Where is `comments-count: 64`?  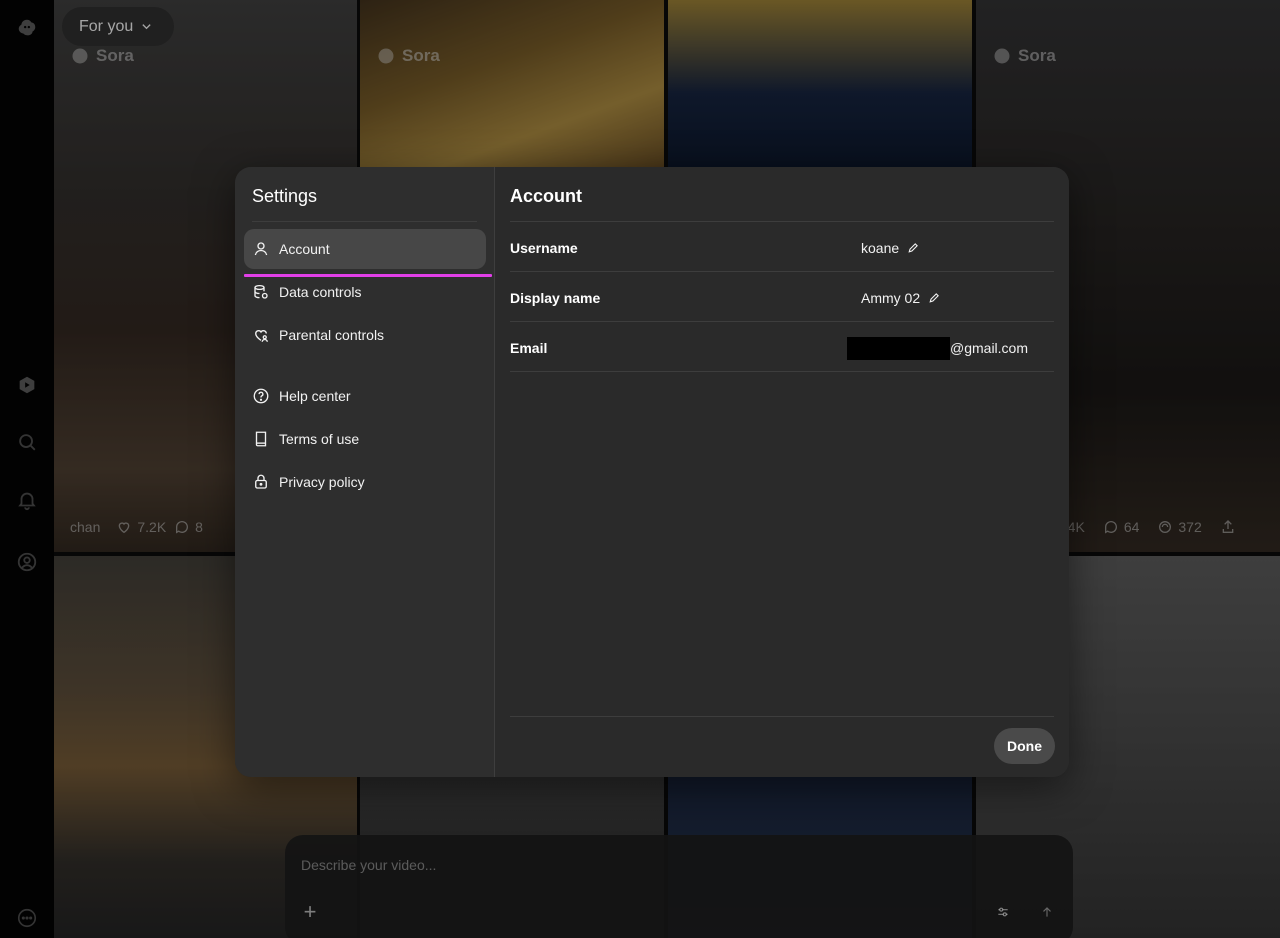
comments-count: 64 is located at coordinates (1121, 527).